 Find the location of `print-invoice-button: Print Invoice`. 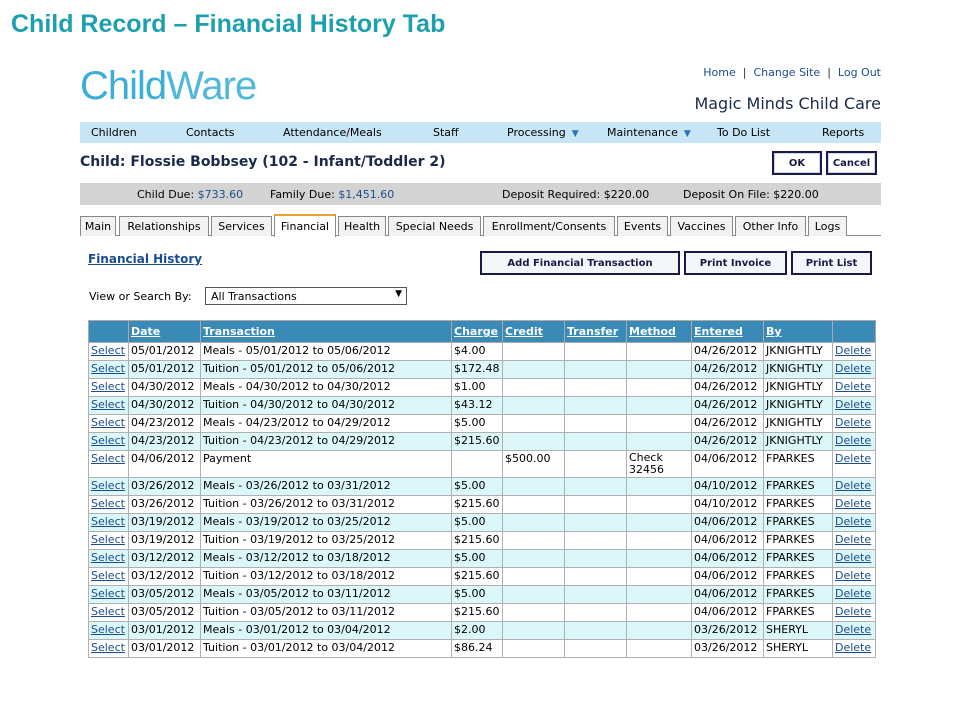

print-invoice-button: Print Invoice is located at coordinates (735, 263).